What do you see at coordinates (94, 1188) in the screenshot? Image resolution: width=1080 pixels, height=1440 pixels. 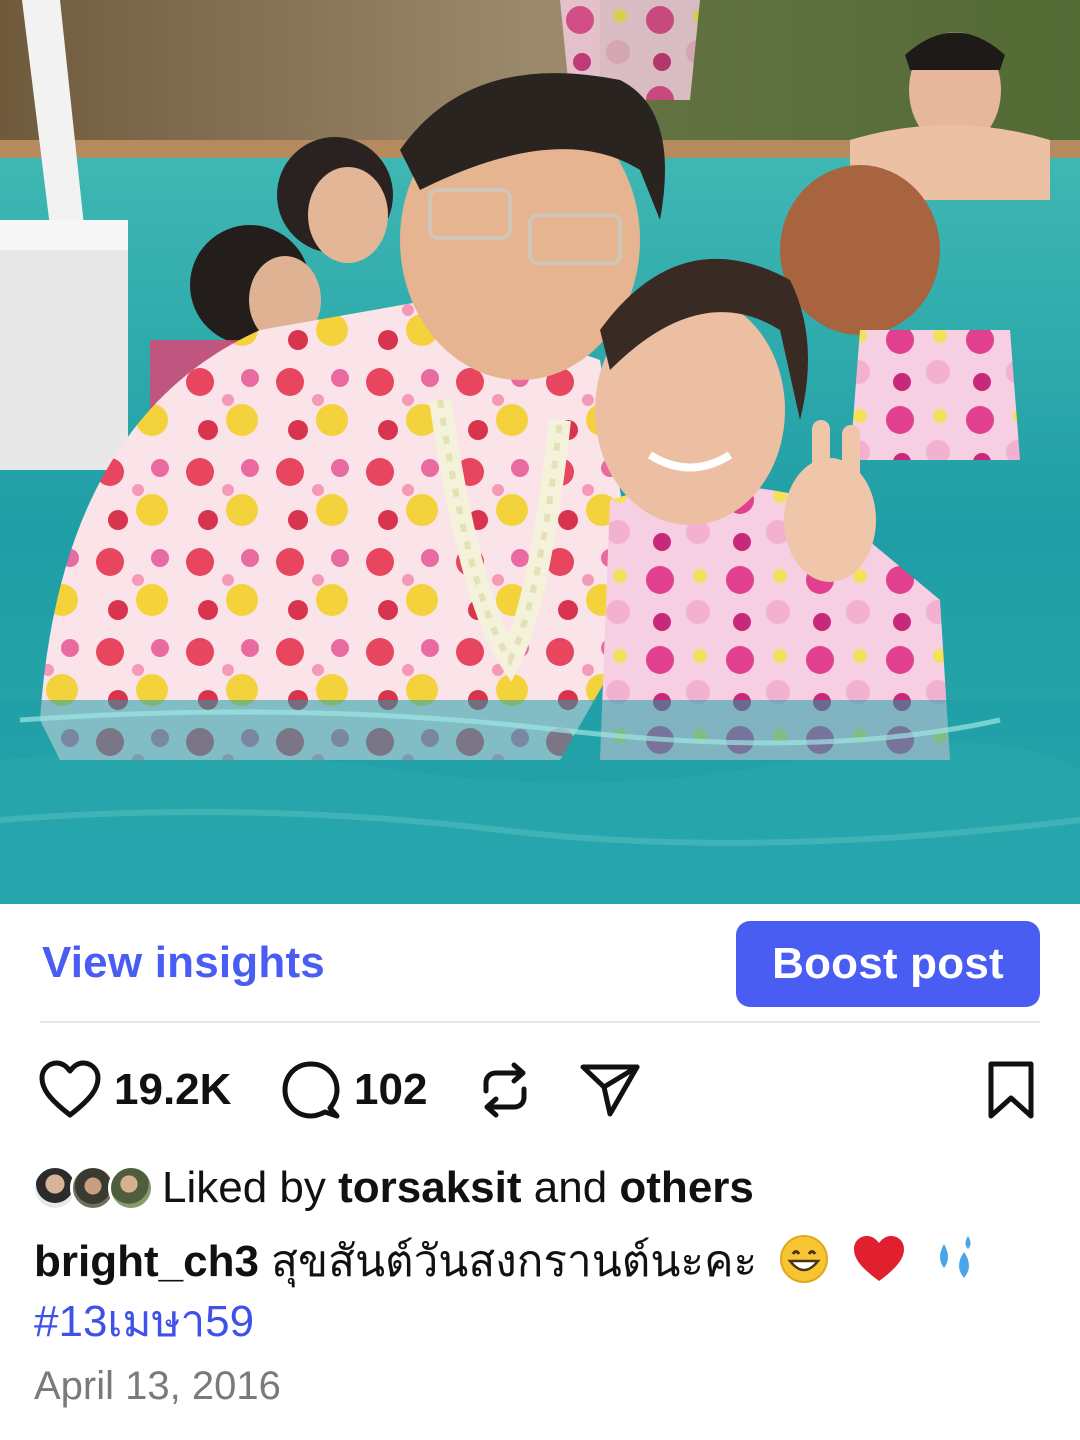 I see `liker-avatars` at bounding box center [94, 1188].